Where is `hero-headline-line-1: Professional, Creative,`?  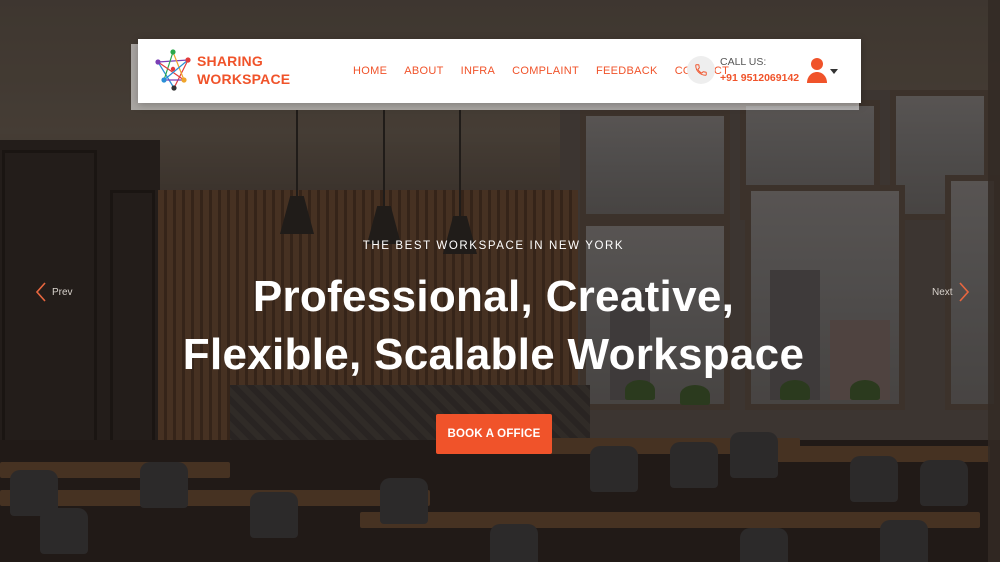
hero-headline-line-1: Professional, Creative, is located at coordinates (493, 296).